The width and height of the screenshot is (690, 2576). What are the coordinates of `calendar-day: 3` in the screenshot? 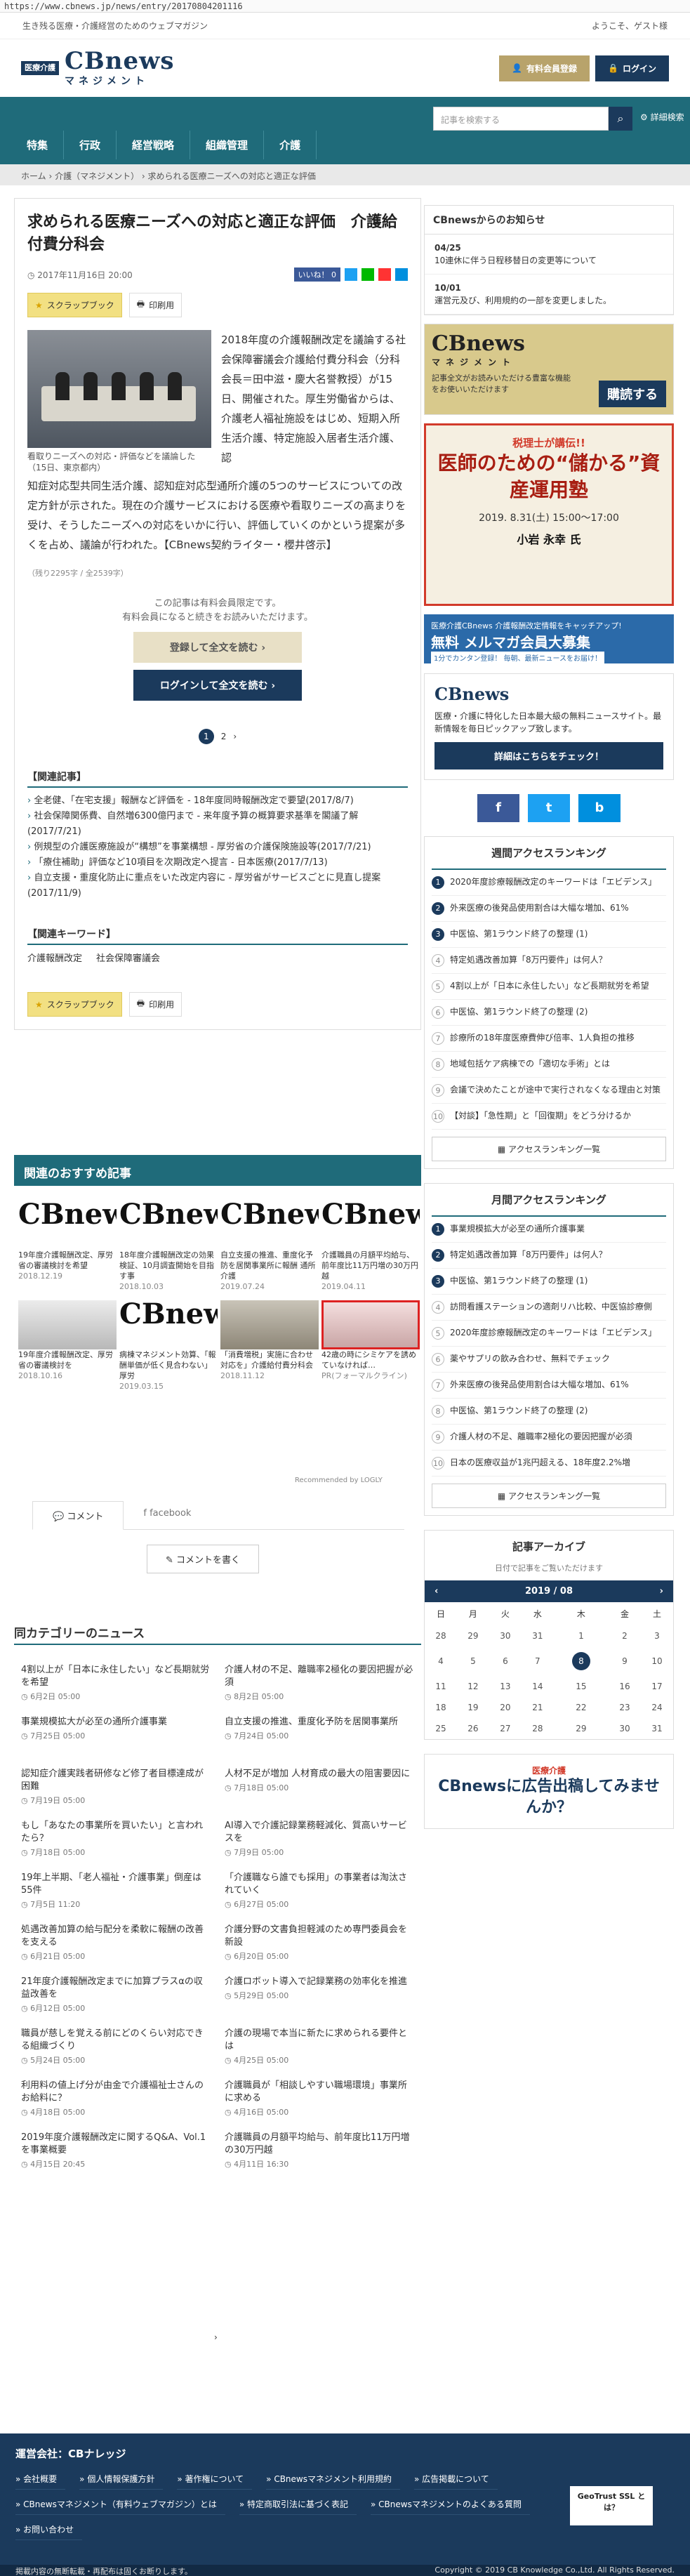 It's located at (657, 1635).